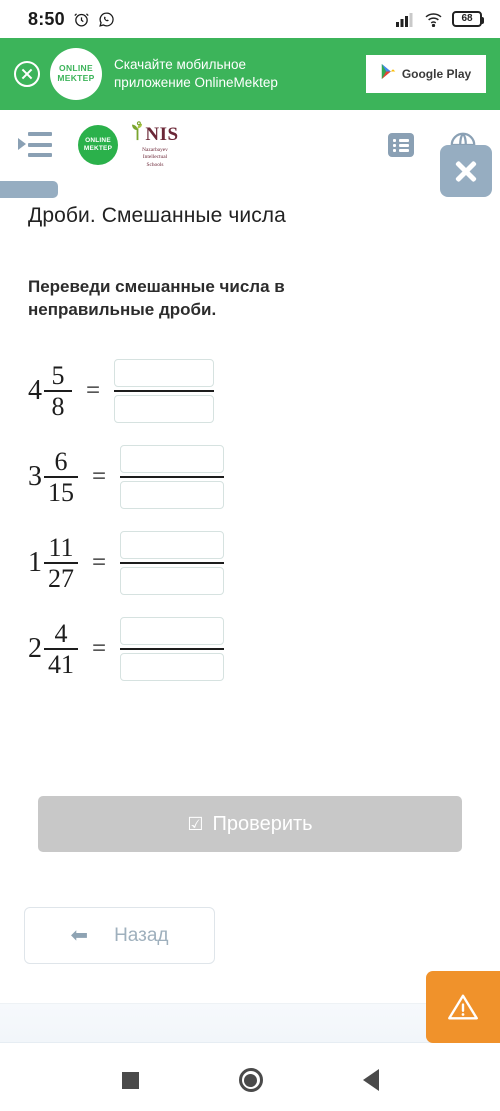 This screenshot has width=500, height=1111. What do you see at coordinates (27, 74) in the screenshot?
I see `banner-close-button` at bounding box center [27, 74].